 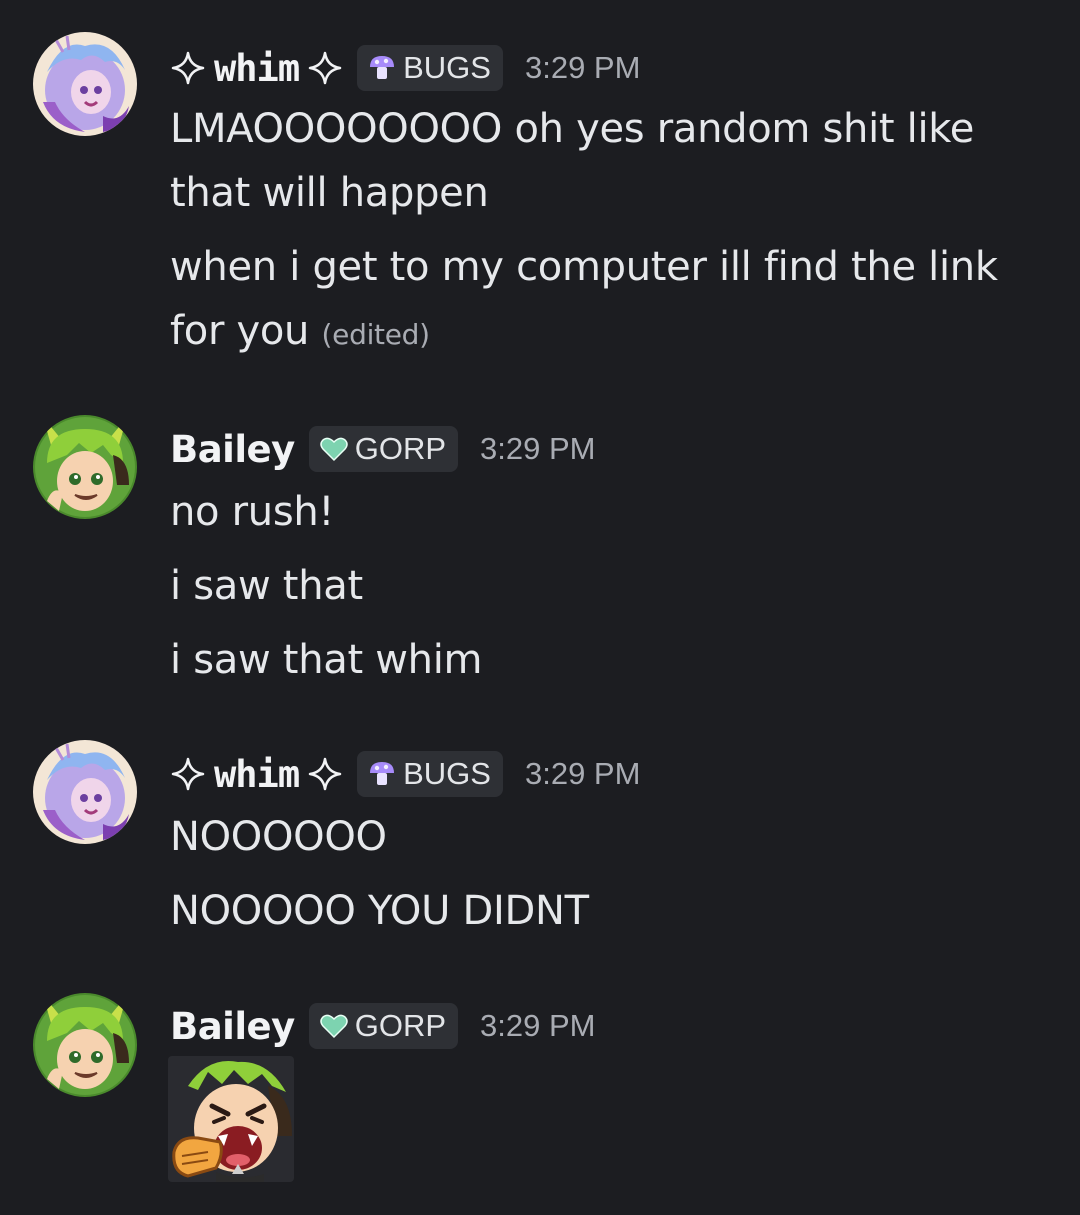 What do you see at coordinates (231, 1119) in the screenshot?
I see `screaming-pointing-sticker` at bounding box center [231, 1119].